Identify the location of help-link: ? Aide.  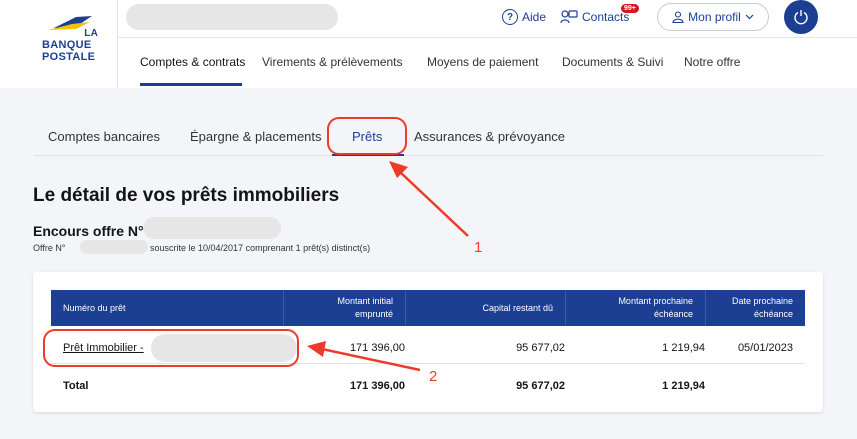
(524, 17).